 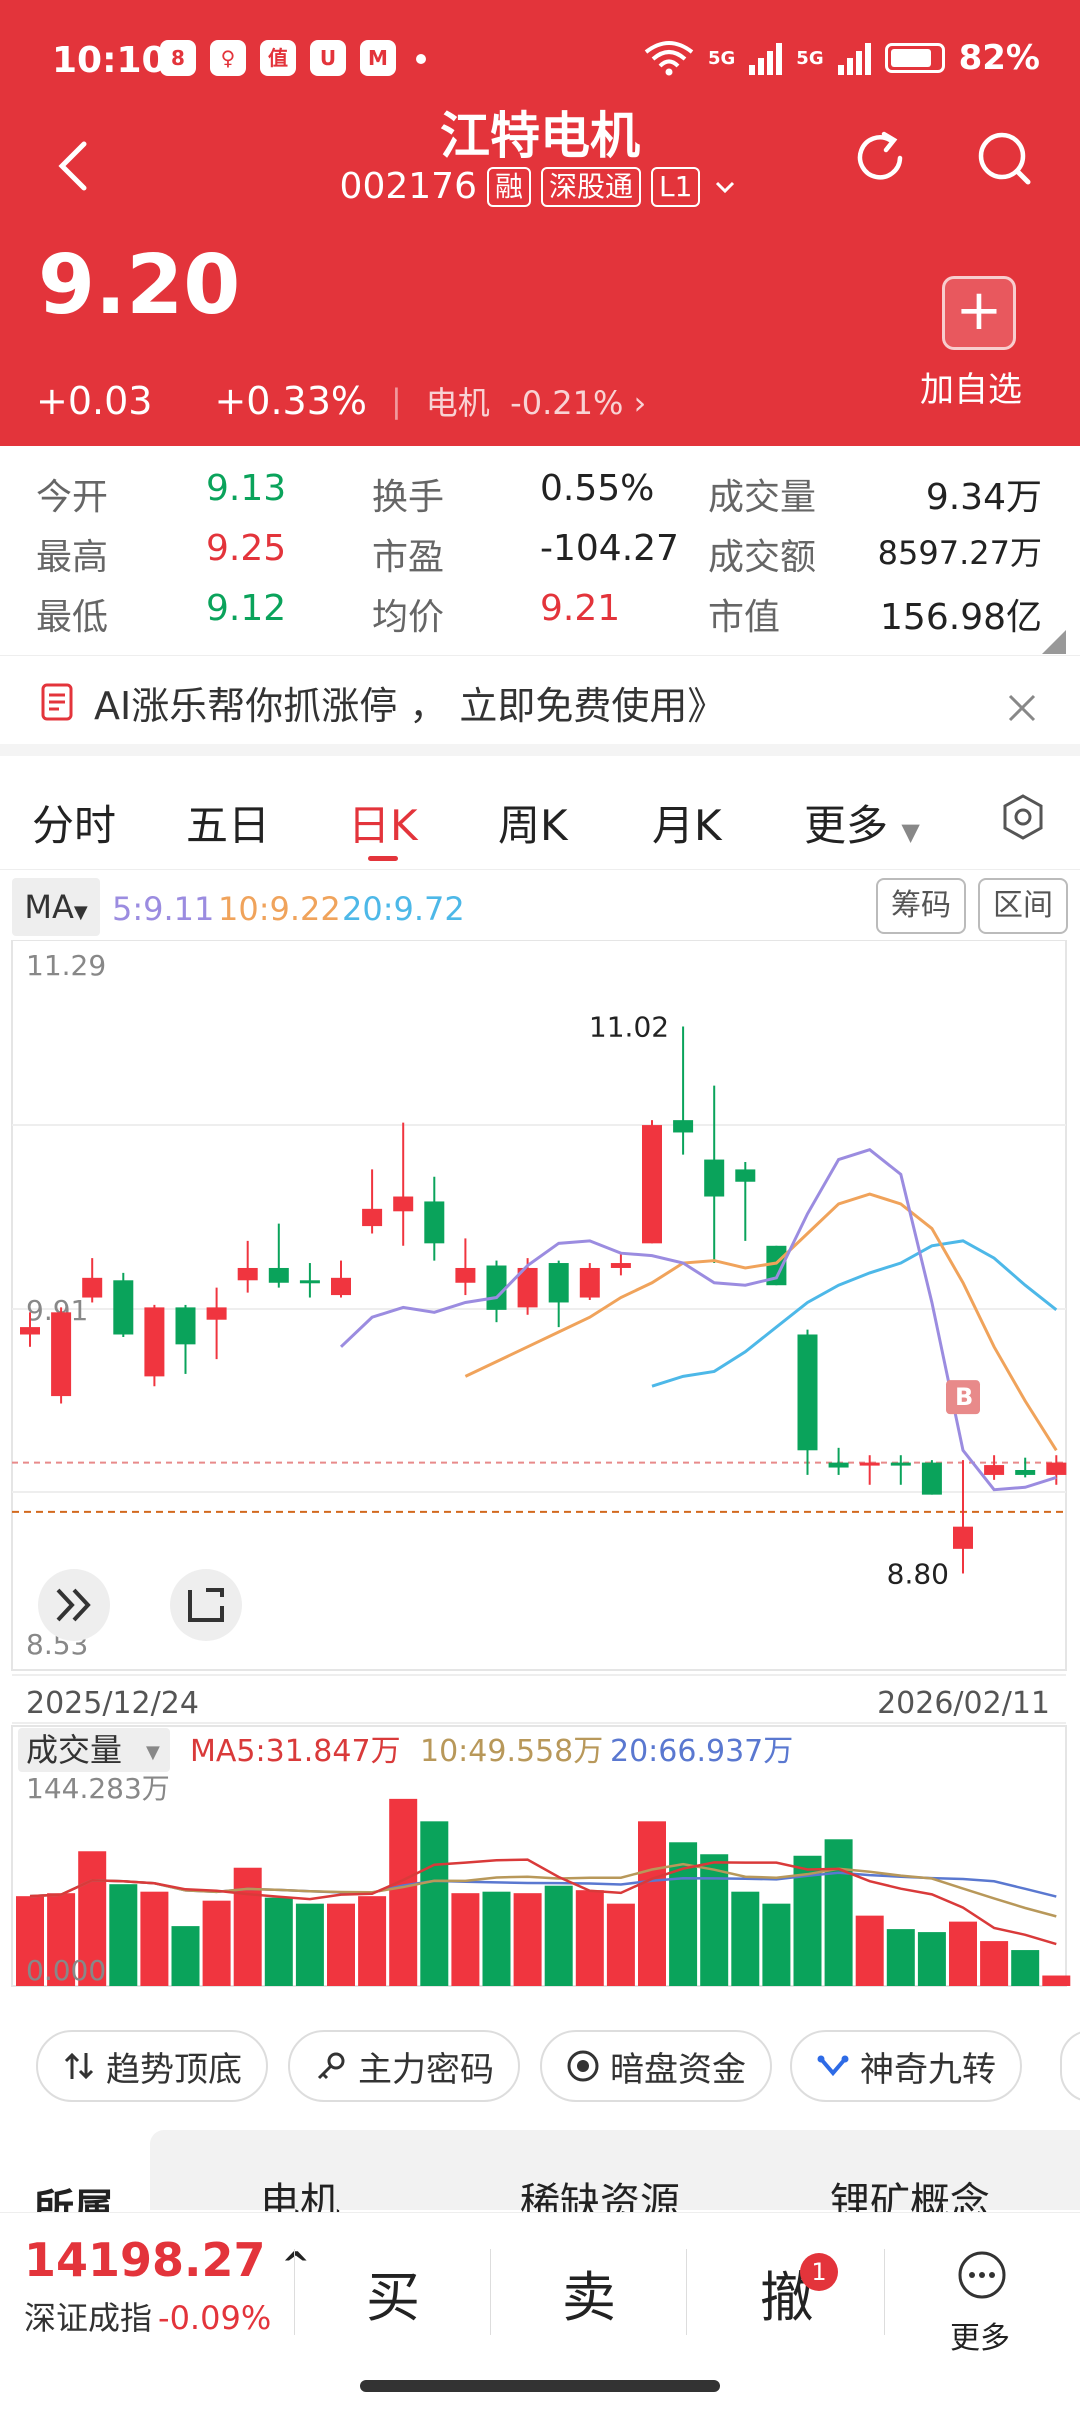 What do you see at coordinates (846, 825) in the screenshot?
I see `tab-more-label: 更多` at bounding box center [846, 825].